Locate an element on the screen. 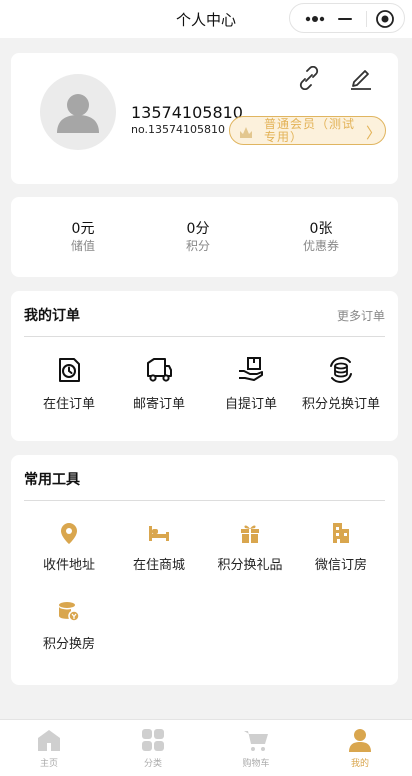  tool-item-label: 在住商城 is located at coordinates (158, 565).